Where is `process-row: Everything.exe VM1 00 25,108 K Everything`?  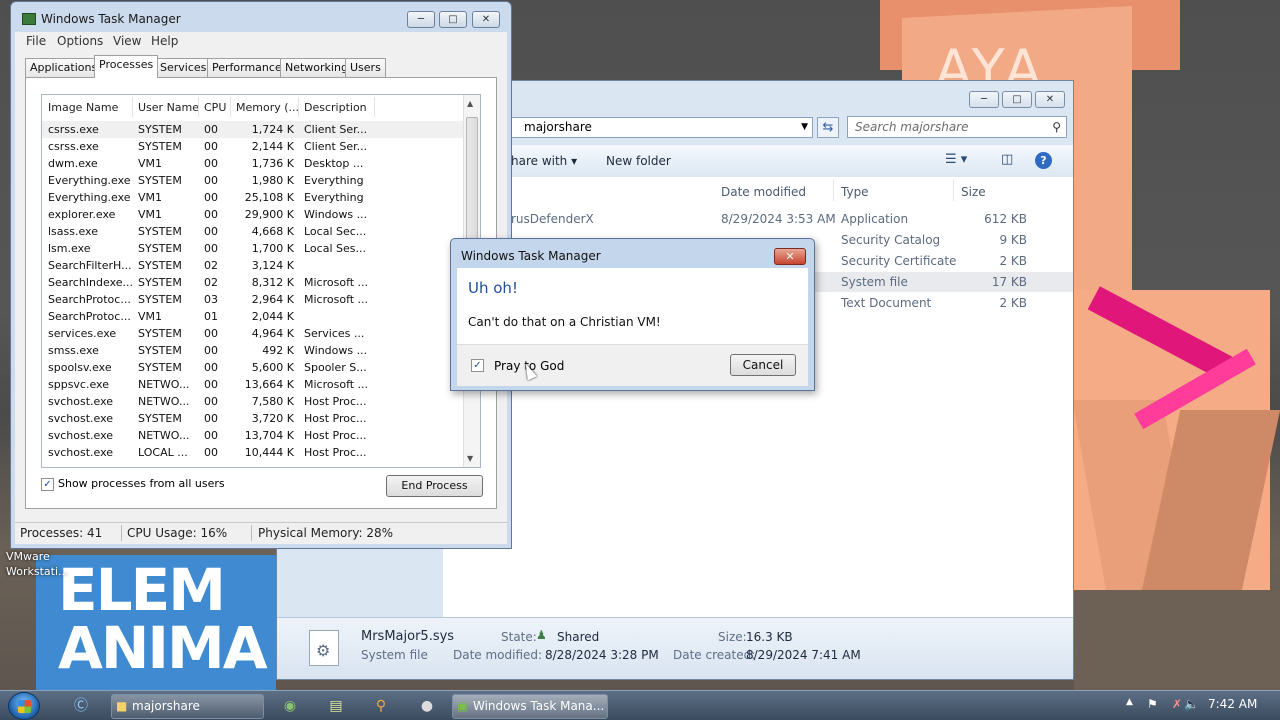 process-row: Everything.exe VM1 00 25,108 K Everything is located at coordinates (253, 197).